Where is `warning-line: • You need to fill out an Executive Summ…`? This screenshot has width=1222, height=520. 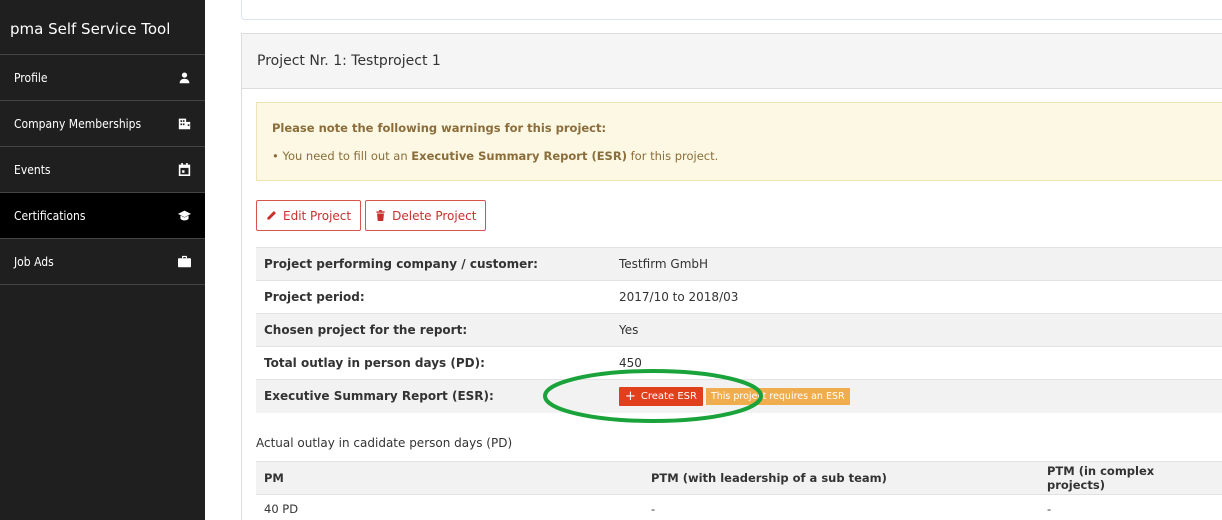
warning-line: • You need to fill out an Executive Summ… is located at coordinates (740, 156).